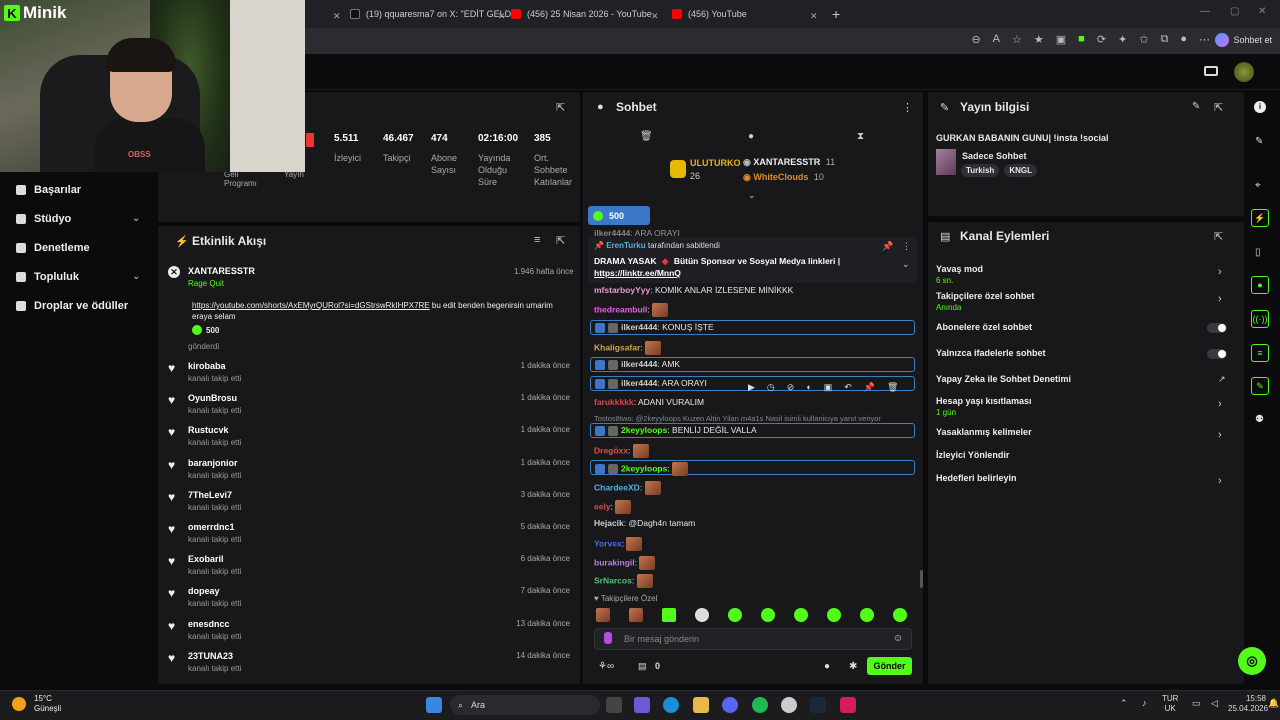  Describe the element at coordinates (771, 387) in the screenshot. I see `timeout-icon: ◷` at that location.